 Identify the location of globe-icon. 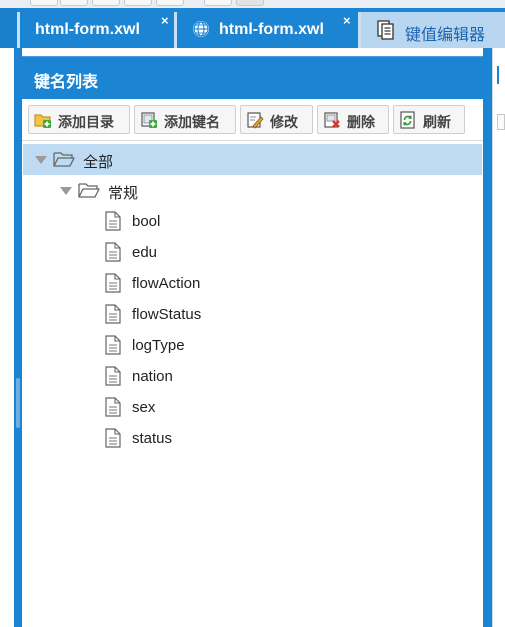
(201, 29).